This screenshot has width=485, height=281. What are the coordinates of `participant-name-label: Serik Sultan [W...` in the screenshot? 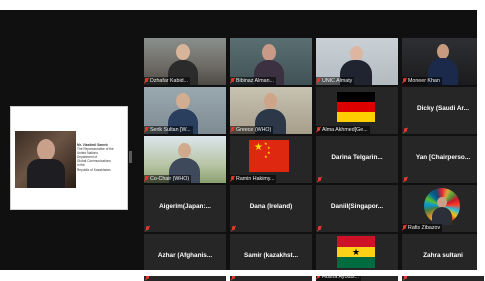 It's located at (168, 130).